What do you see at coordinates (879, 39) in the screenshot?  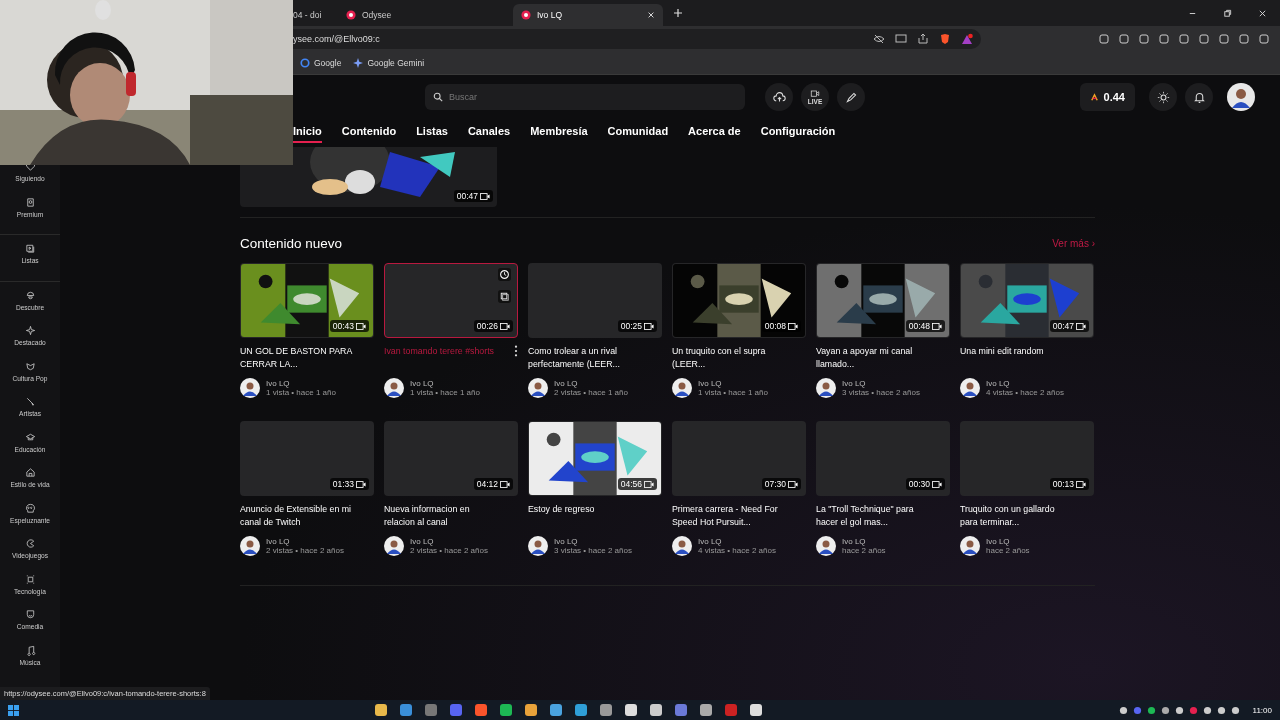 I see `eye-off-icon` at bounding box center [879, 39].